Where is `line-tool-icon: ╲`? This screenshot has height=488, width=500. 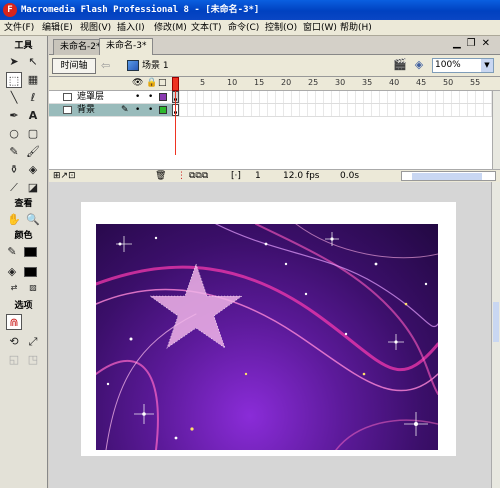 line-tool-icon: ╲ is located at coordinates (14, 98).